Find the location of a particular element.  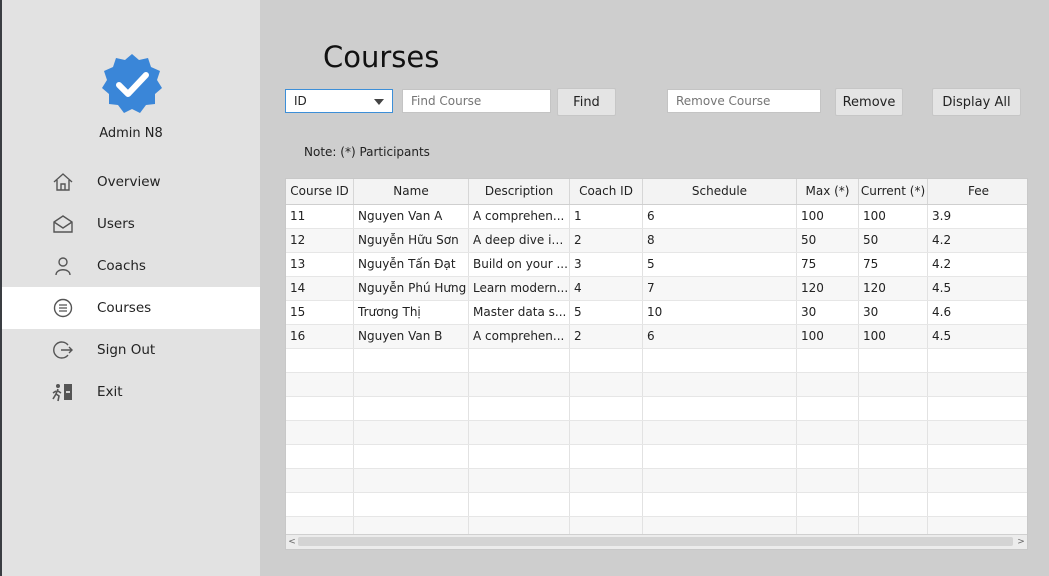

chevron-down-icon is located at coordinates (379, 102).